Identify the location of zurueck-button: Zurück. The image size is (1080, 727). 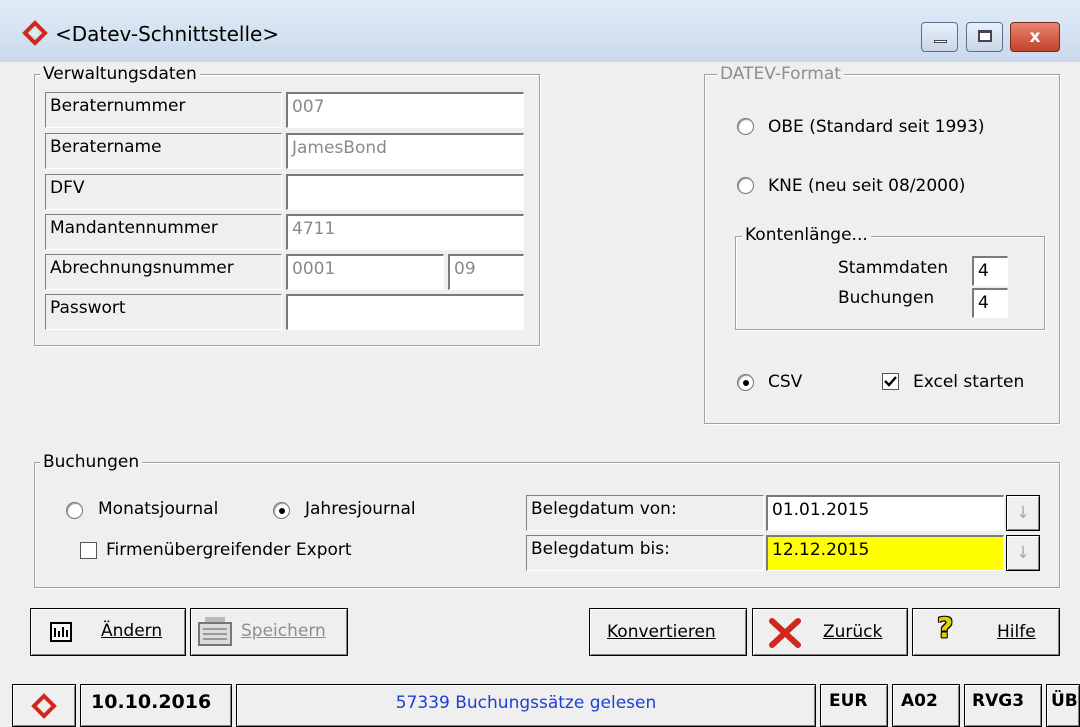
(830, 632).